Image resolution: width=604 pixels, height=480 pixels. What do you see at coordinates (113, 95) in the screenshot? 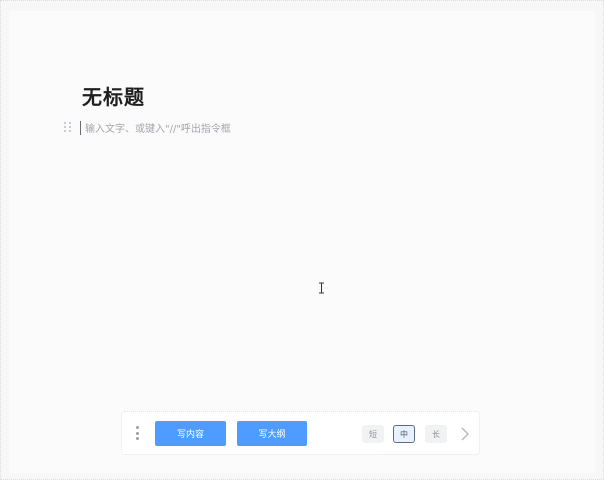
I see `document-title: 无标题` at bounding box center [113, 95].